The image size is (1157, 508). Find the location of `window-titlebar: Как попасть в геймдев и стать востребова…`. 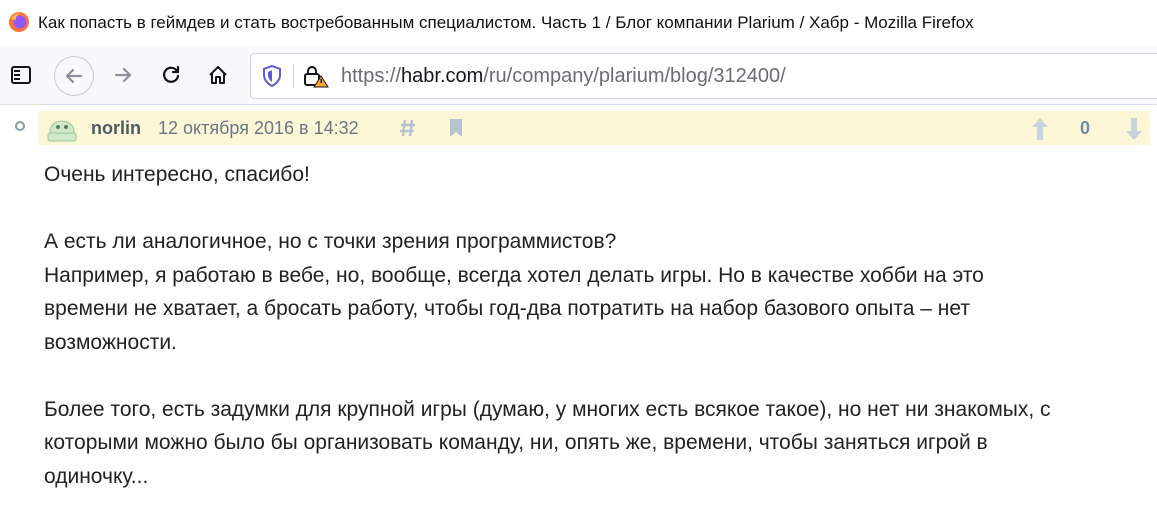

window-titlebar: Как попасть в геймдев и стать востребова… is located at coordinates (578, 23).